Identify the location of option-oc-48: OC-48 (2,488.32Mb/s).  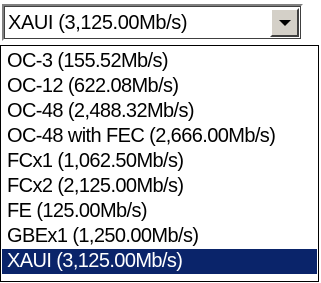
(159, 111).